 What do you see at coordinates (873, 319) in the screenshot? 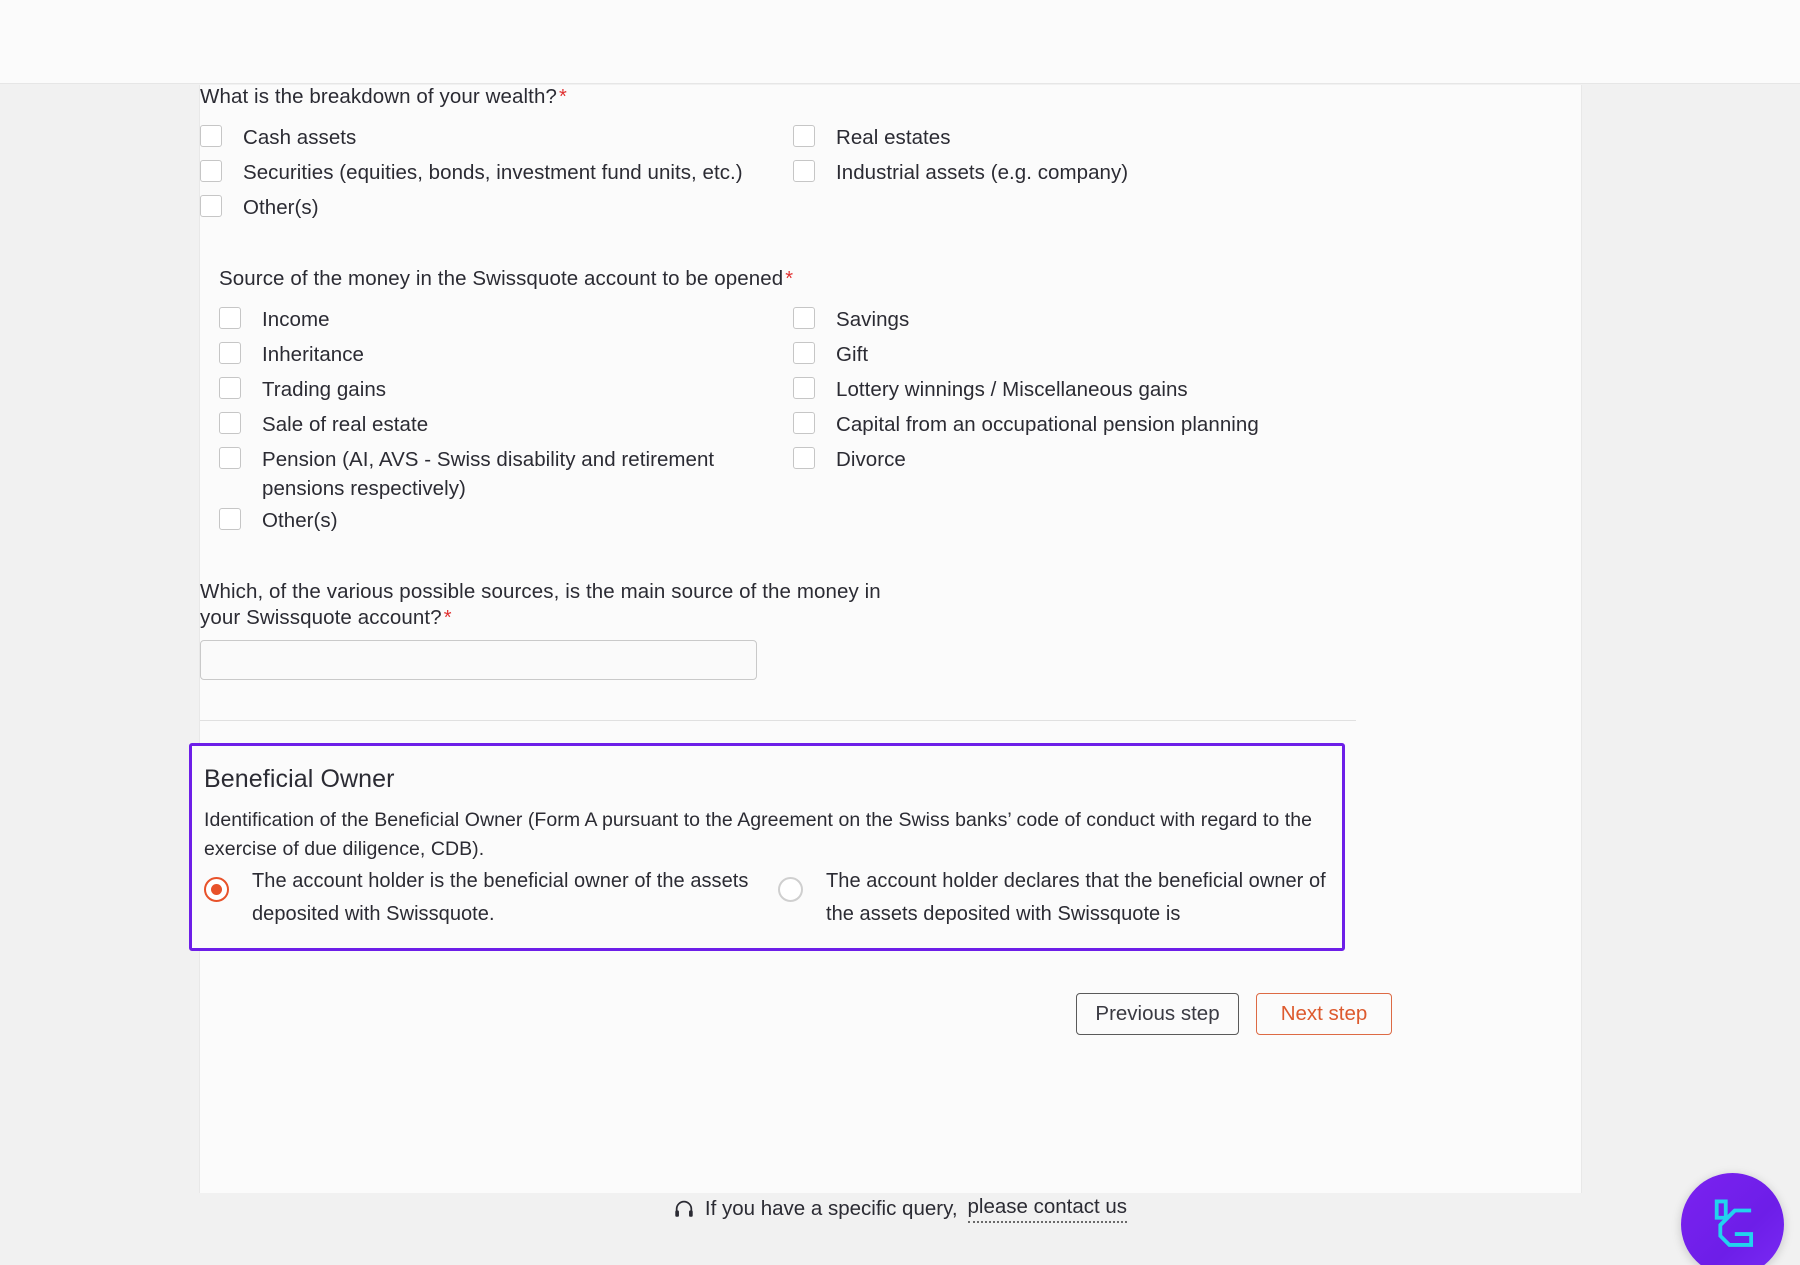
I see `checkbox-label: Savings` at bounding box center [873, 319].